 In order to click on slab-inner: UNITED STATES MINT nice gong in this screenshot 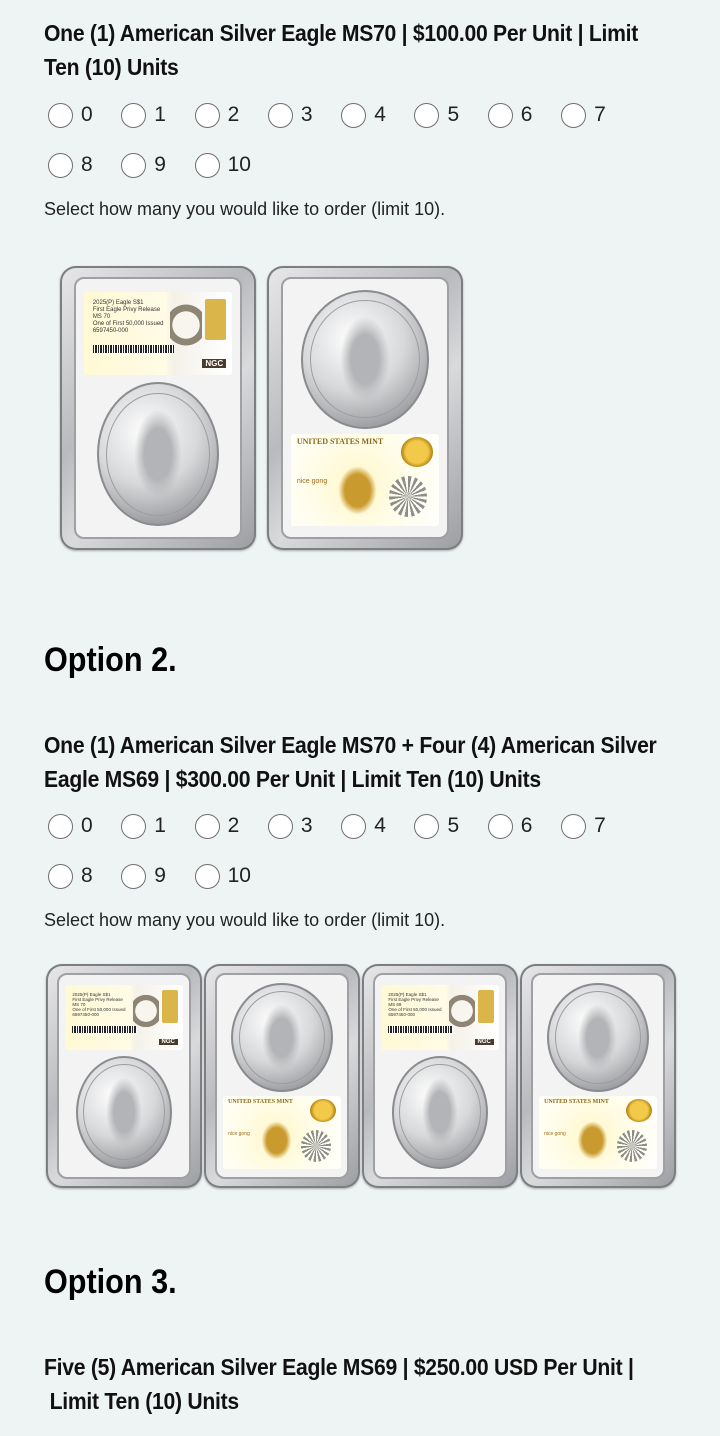, I will do `click(598, 1076)`.